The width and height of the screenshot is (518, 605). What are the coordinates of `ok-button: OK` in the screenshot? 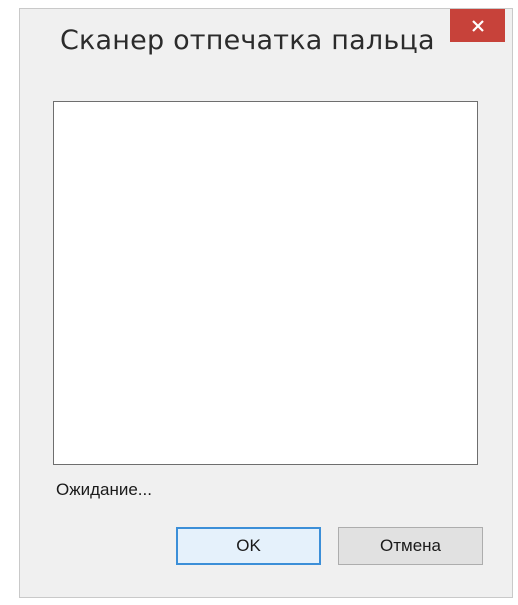 It's located at (248, 546).